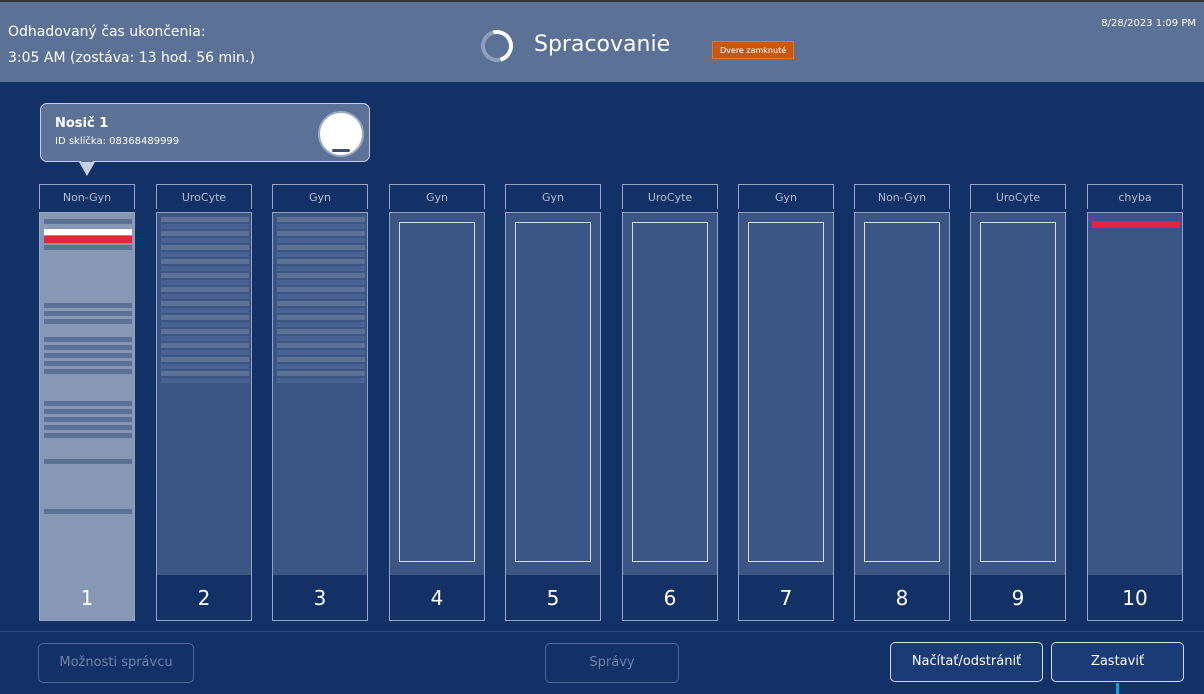  I want to click on messages-button: Správy, so click(612, 663).